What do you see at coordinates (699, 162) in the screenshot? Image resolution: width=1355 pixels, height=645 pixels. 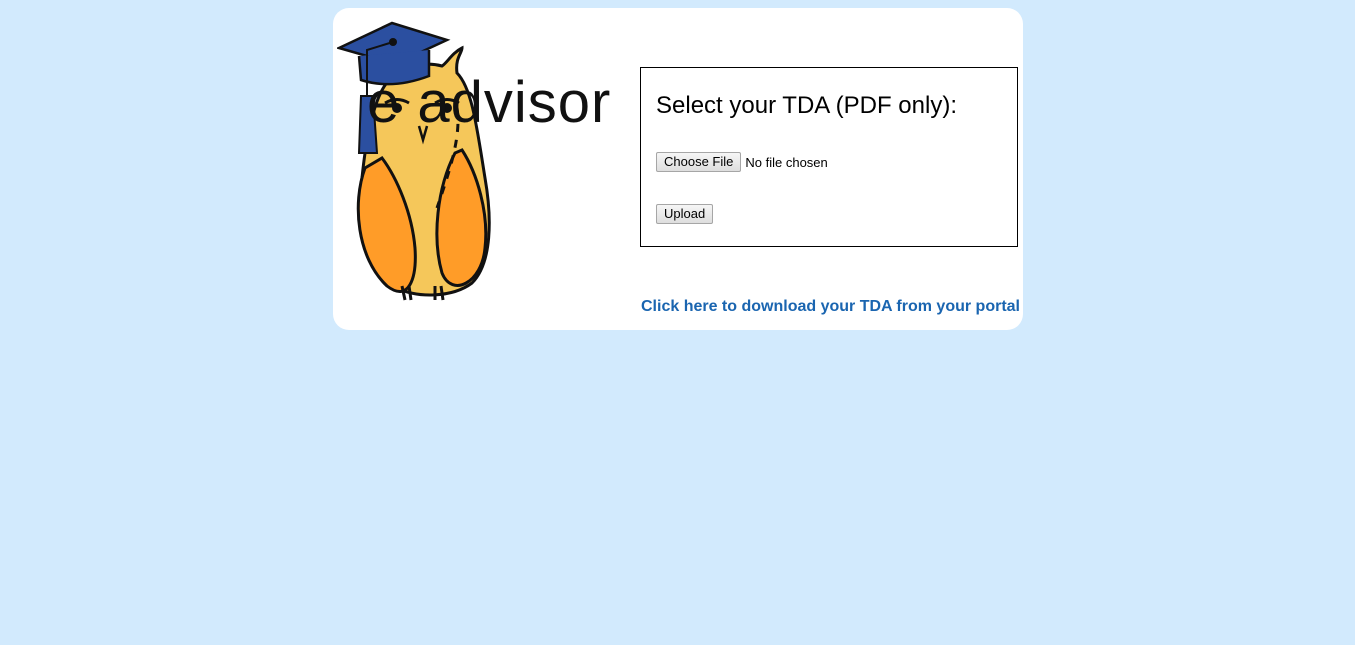 I see `choose-file-button: Choose File` at bounding box center [699, 162].